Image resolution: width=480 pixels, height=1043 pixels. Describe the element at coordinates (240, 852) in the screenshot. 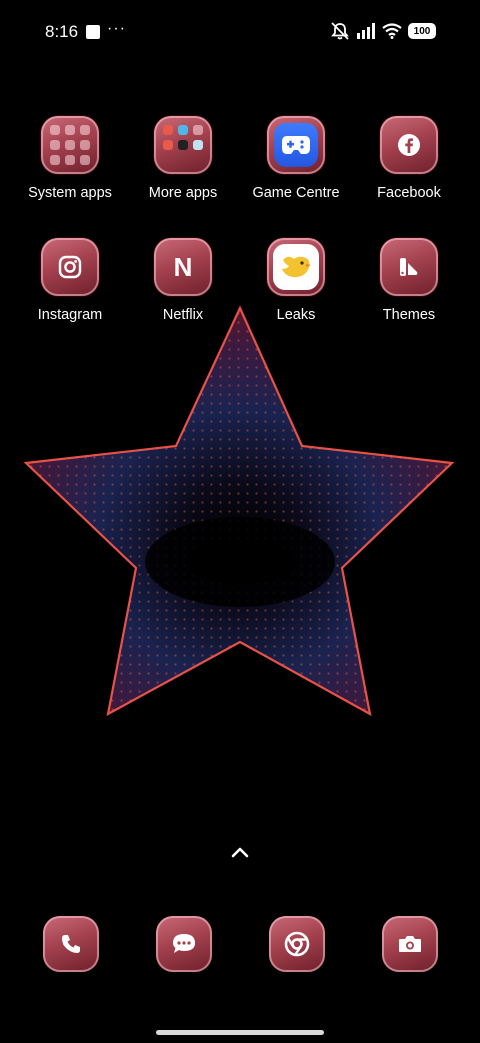

I see `chevron-up-icon` at that location.